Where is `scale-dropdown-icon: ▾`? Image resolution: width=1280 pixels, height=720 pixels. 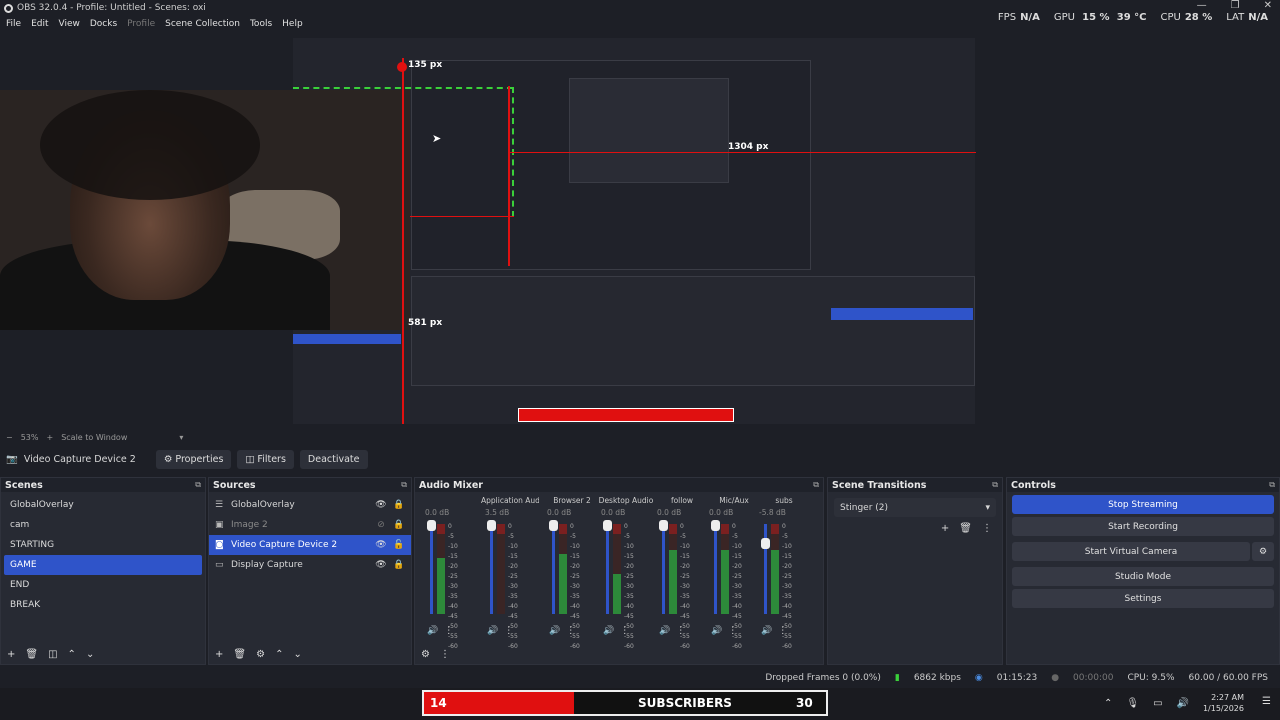
scale-dropdown-icon: ▾ is located at coordinates (181, 437).